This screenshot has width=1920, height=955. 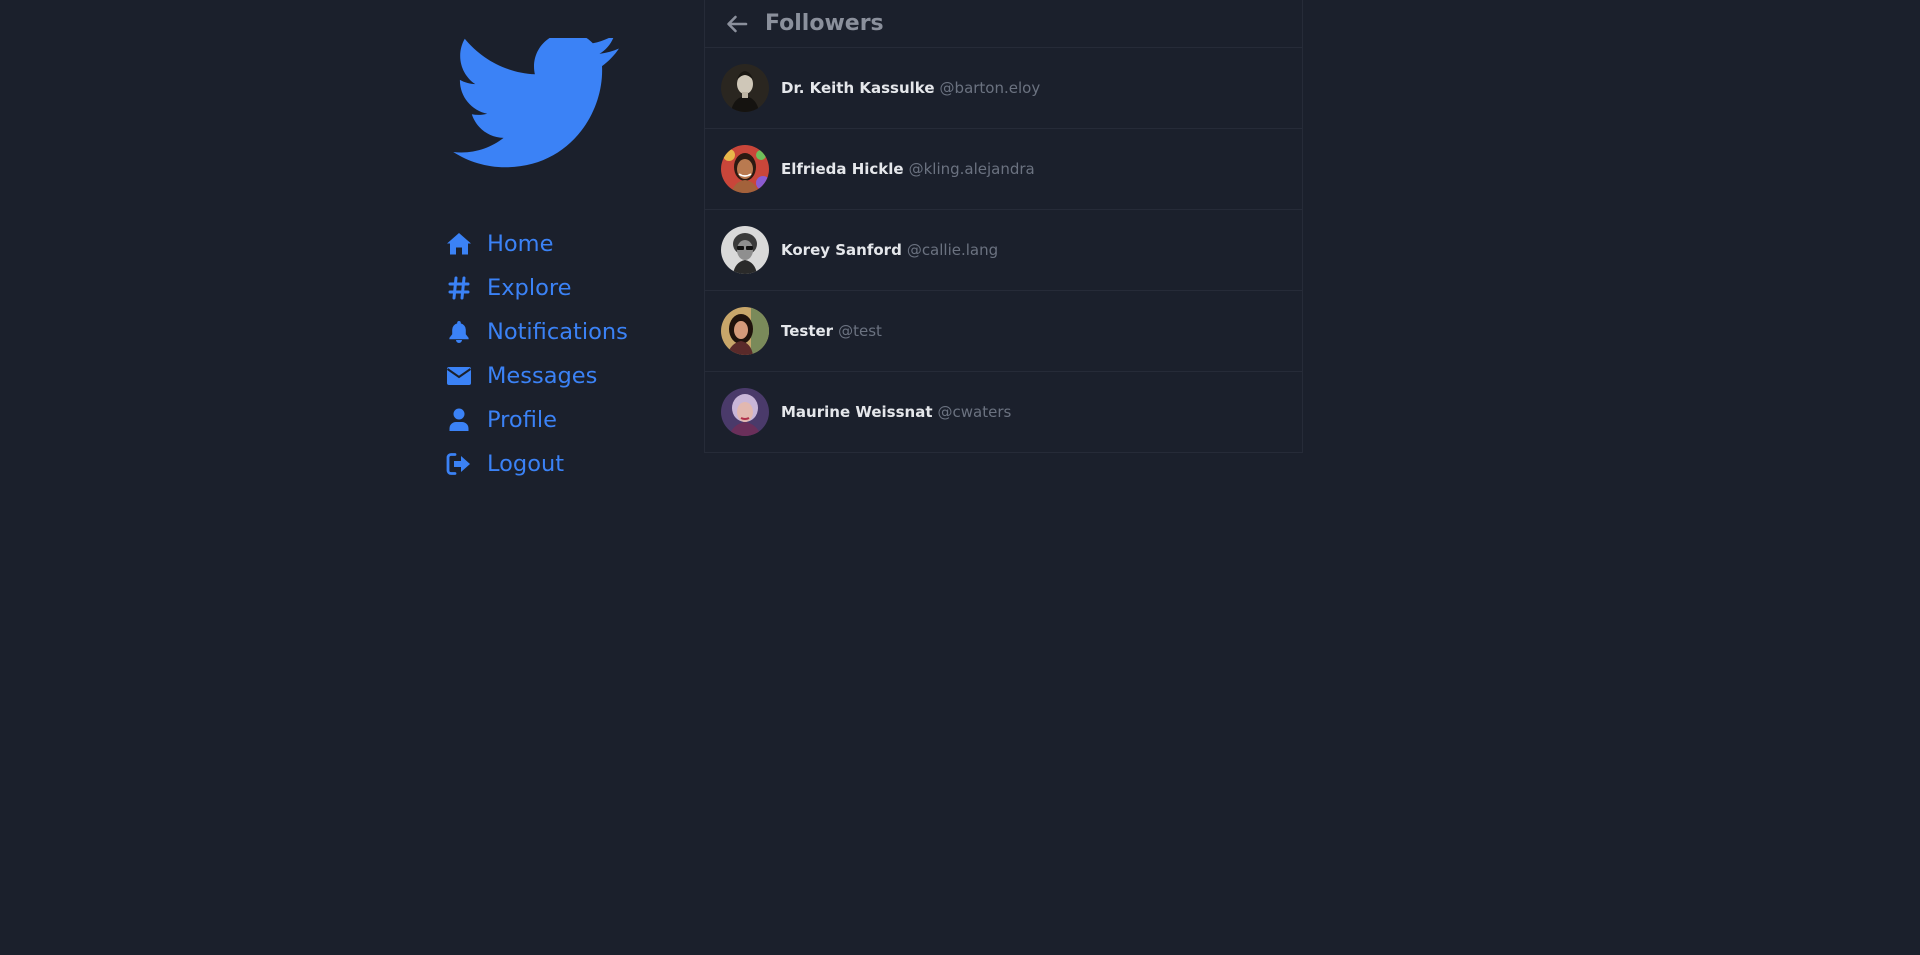 I want to click on nav-explore-label: Explore, so click(x=529, y=288).